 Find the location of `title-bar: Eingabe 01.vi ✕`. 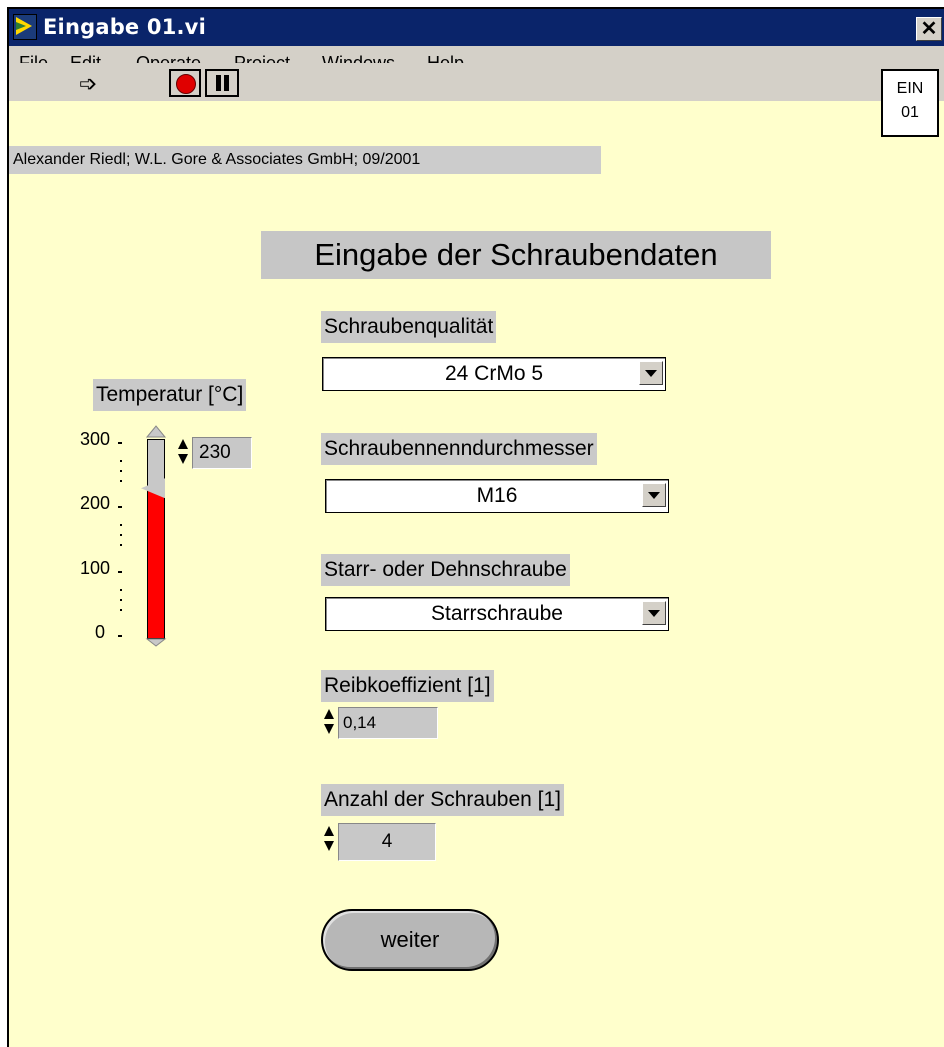

title-bar: Eingabe 01.vi ✕ is located at coordinates (476, 27).